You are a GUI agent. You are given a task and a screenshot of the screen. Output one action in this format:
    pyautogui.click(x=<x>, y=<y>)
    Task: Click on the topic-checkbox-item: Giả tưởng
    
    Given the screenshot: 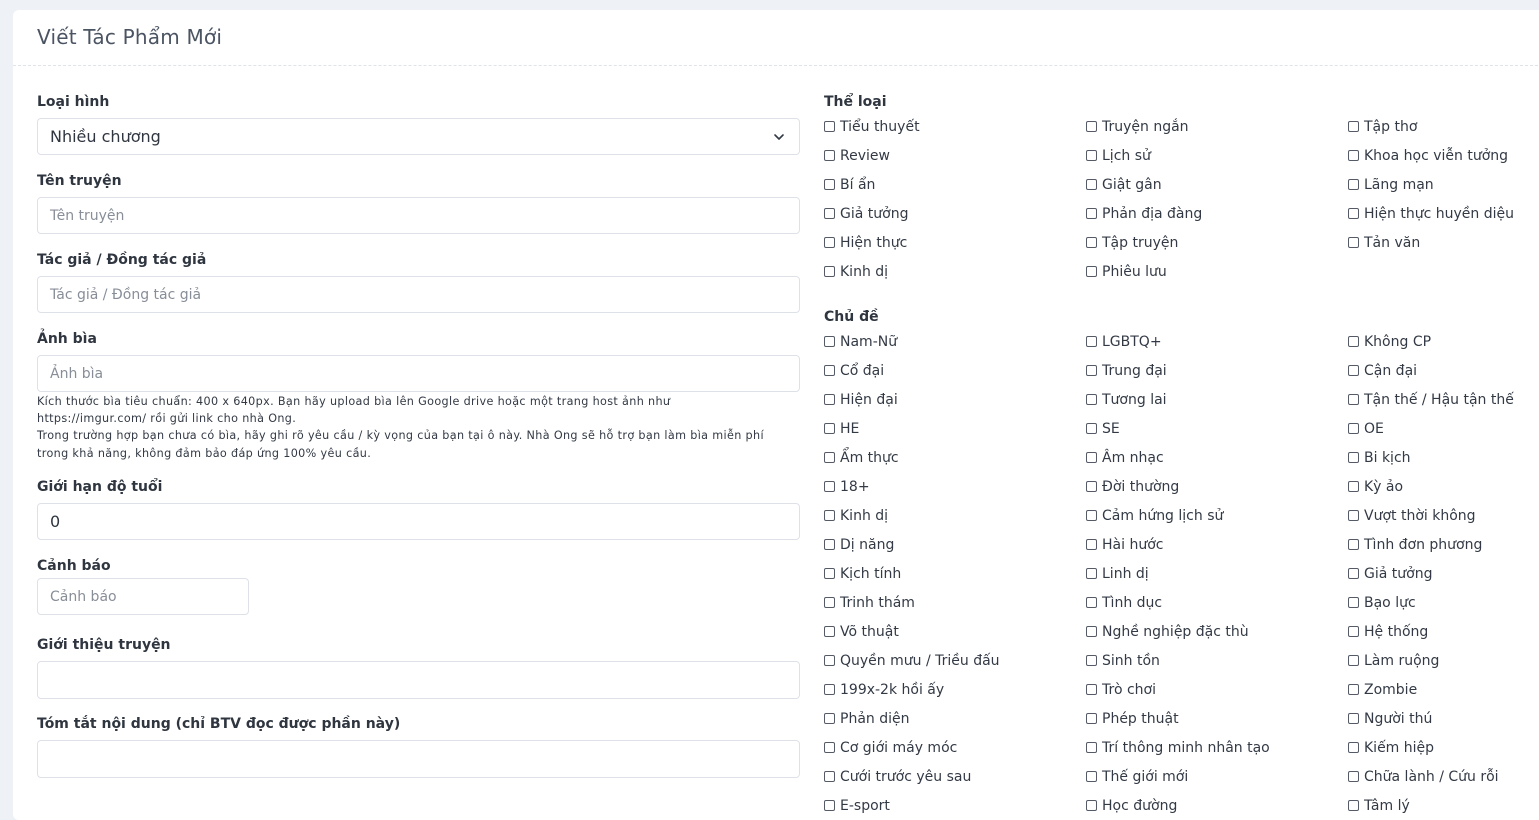 What is the action you would take?
    pyautogui.click(x=1390, y=574)
    